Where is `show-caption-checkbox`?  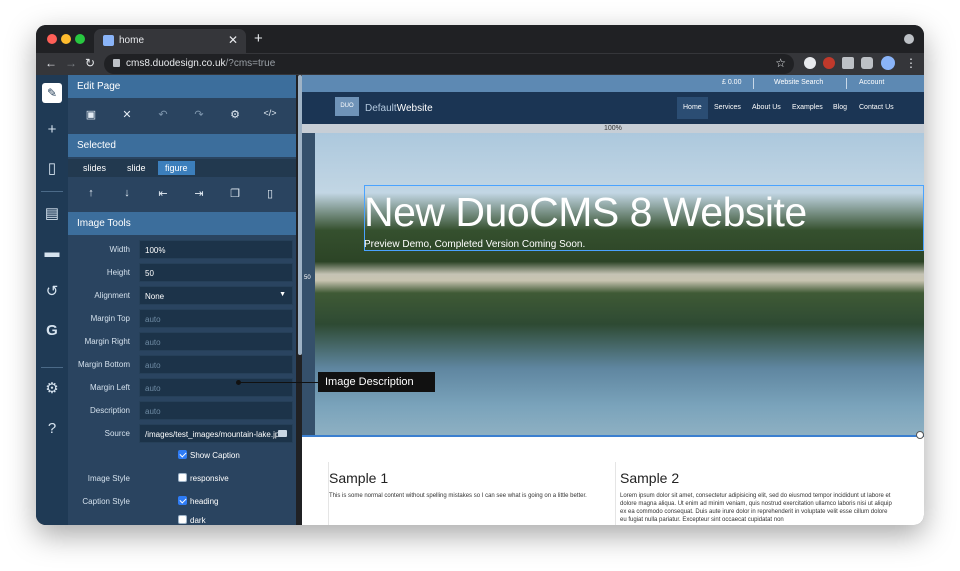
show-caption-checkbox is located at coordinates (182, 454).